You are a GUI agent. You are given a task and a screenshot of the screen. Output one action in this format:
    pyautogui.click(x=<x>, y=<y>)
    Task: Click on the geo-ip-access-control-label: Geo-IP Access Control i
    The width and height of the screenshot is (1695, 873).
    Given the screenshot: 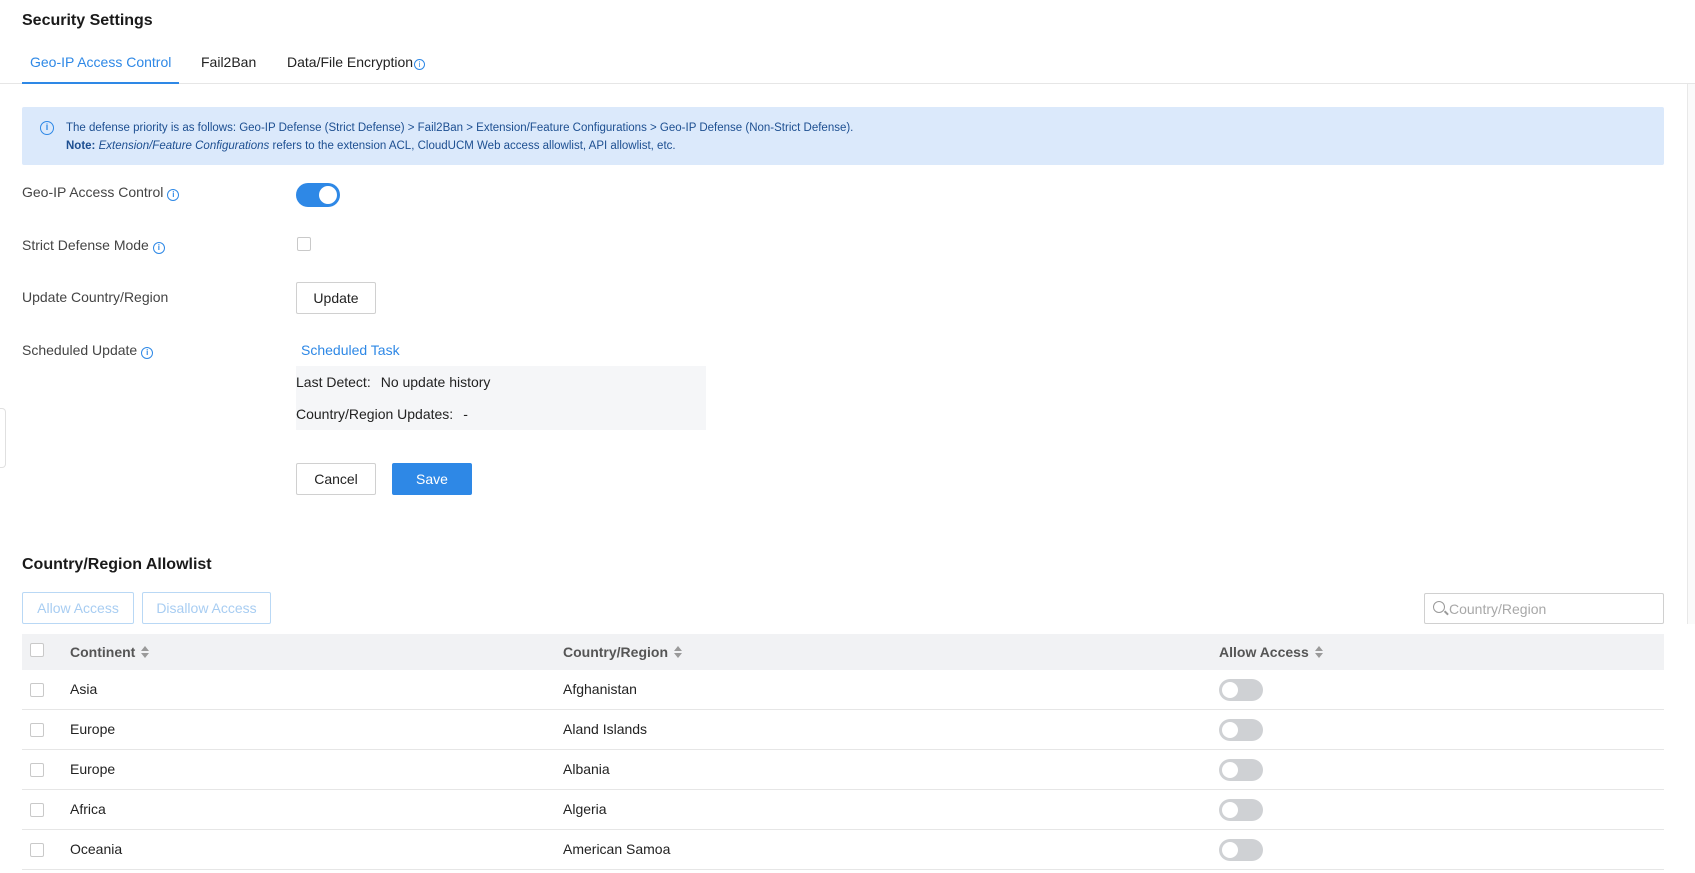 What is the action you would take?
    pyautogui.click(x=101, y=192)
    